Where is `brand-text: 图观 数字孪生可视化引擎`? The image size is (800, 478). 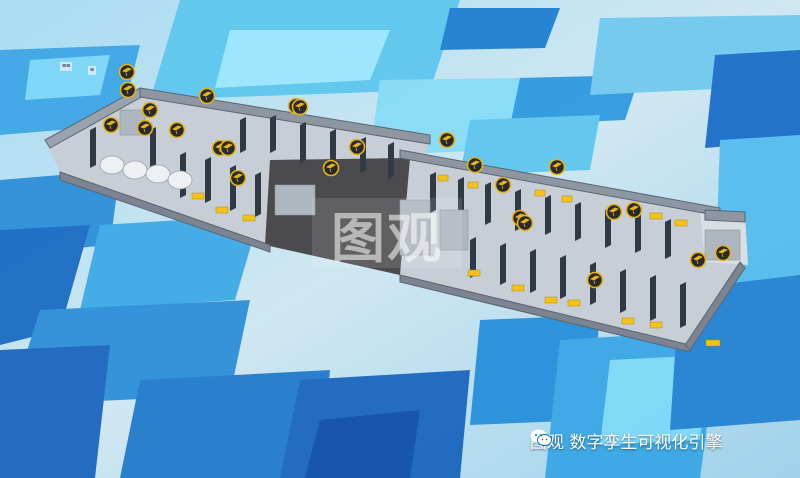
brand-text: 图观 数字孪生可视化引擎 is located at coordinates (626, 442).